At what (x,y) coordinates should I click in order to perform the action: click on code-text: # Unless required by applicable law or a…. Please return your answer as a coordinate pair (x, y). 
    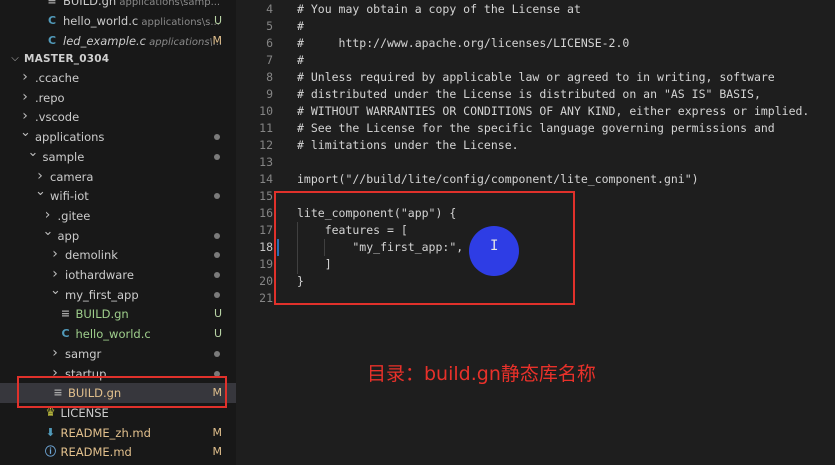
    Looking at the image, I should click on (536, 77).